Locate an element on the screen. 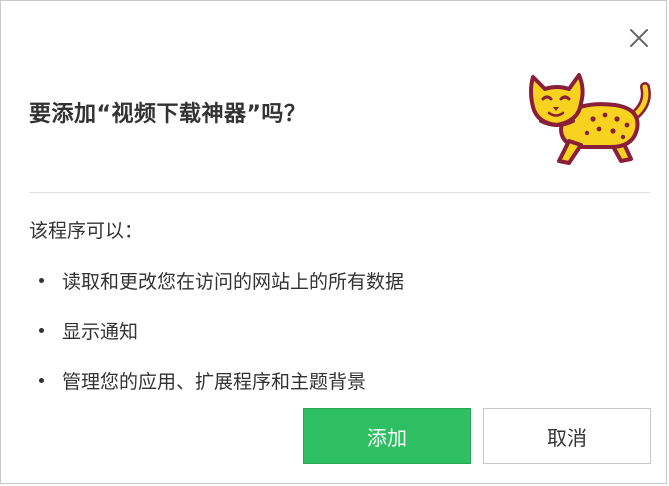 Image resolution: width=669 pixels, height=486 pixels. close-icon is located at coordinates (639, 38).